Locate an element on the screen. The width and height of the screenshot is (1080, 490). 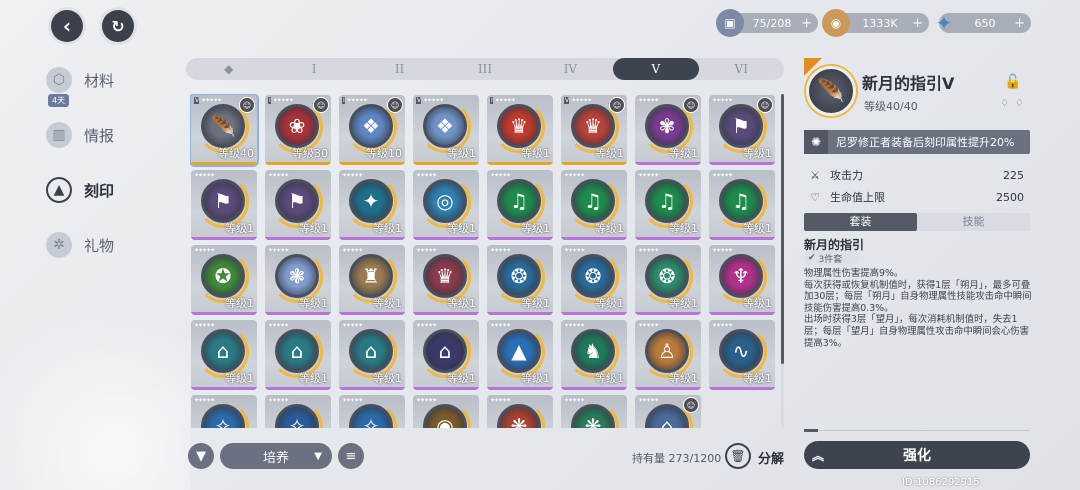
chevron-down-icon: ▼ is located at coordinates (318, 456).